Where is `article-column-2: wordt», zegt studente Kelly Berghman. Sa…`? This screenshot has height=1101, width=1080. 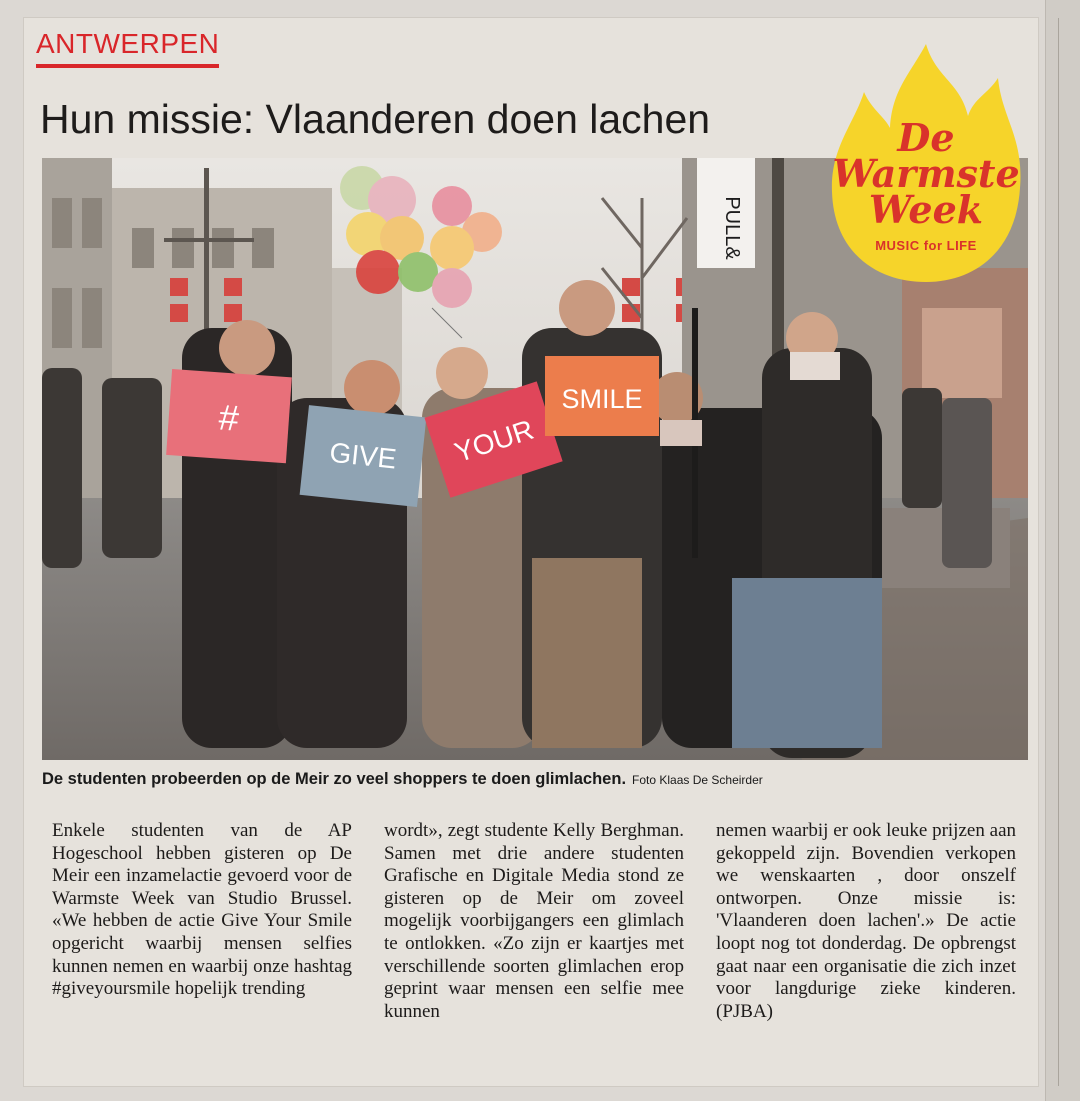 article-column-2: wordt», zegt studente Kelly Berghman. Sa… is located at coordinates (534, 921).